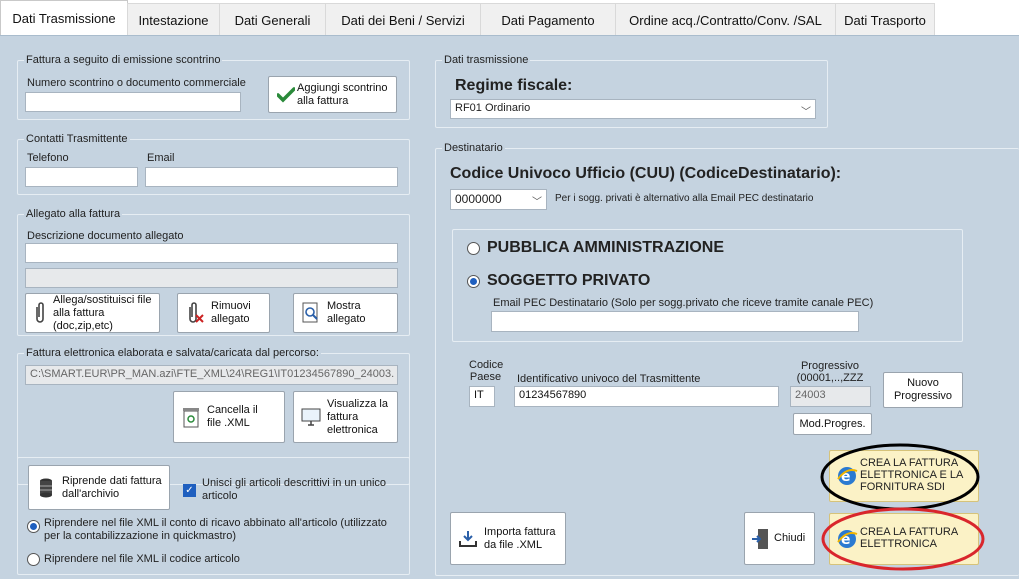  I want to click on importa-xml-button: Importa fattura da file .XML, so click(508, 538).